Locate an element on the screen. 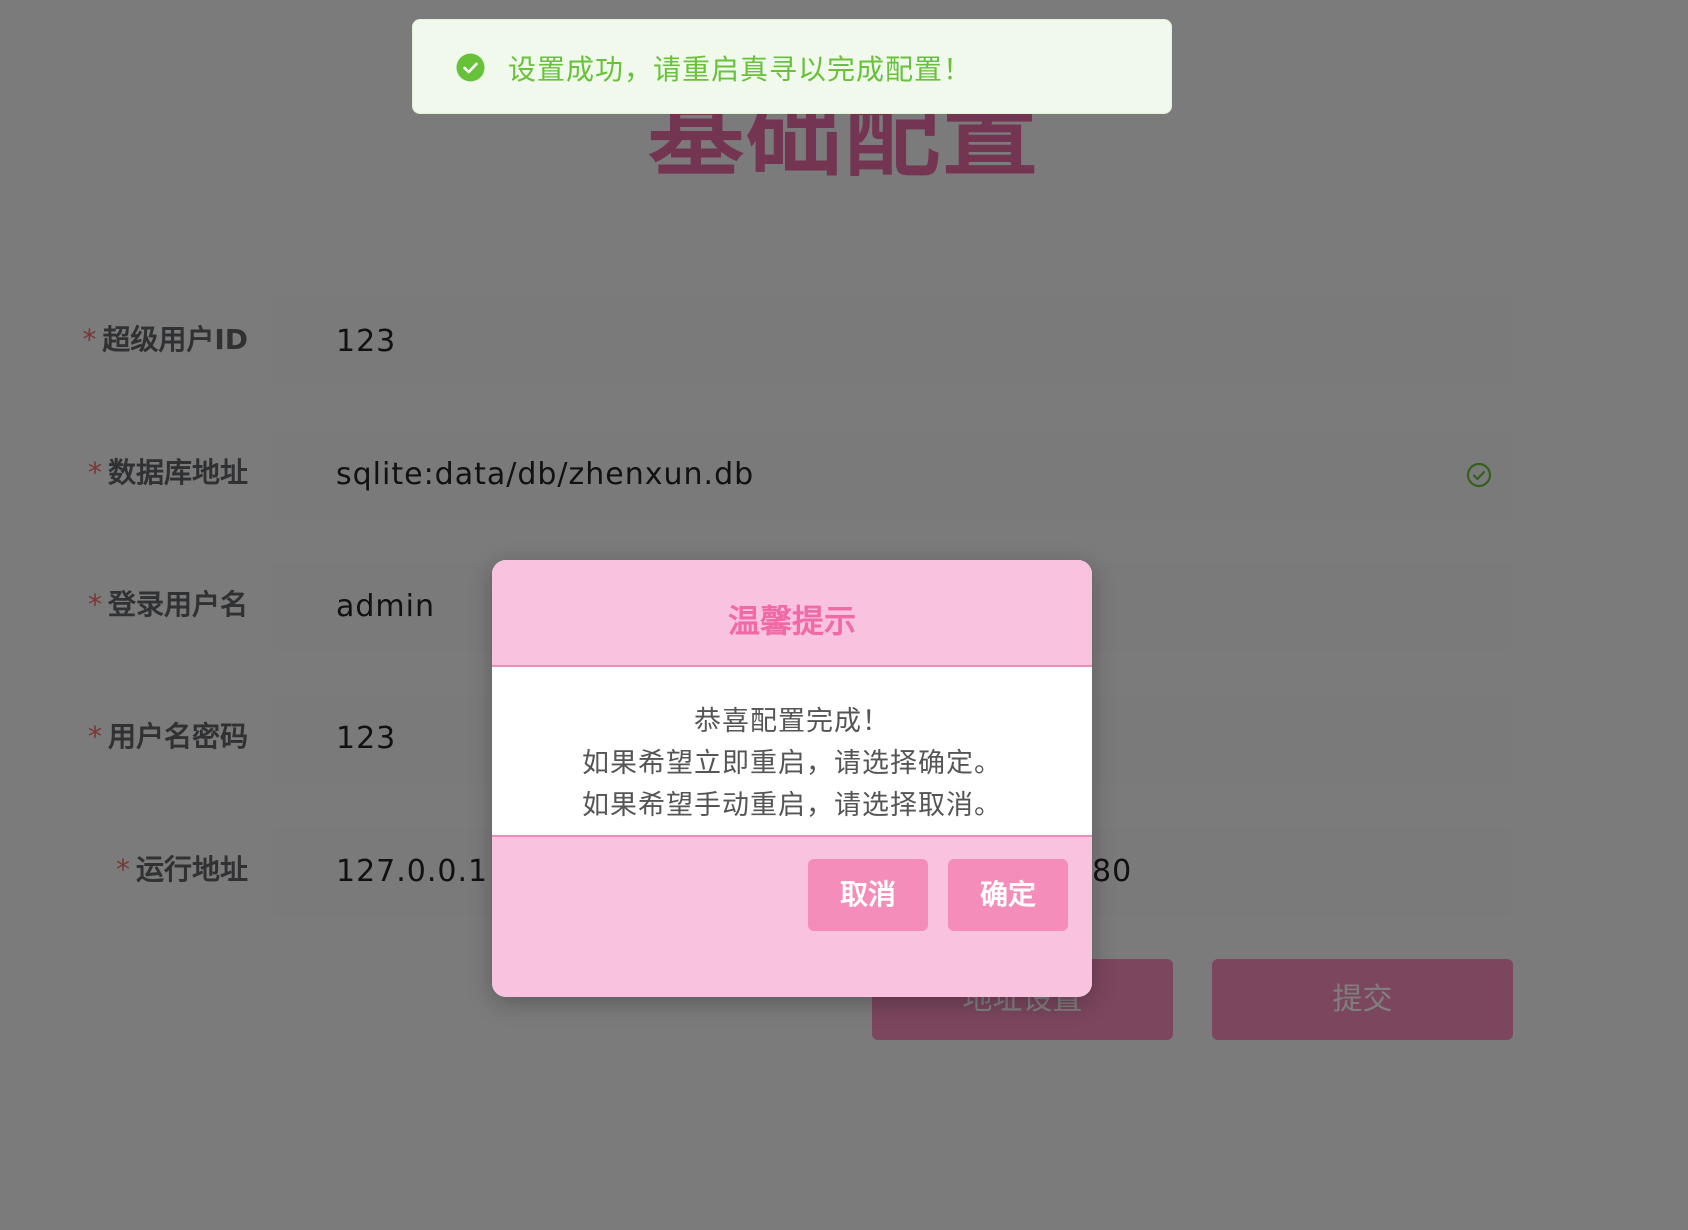 This screenshot has height=1230, width=1688. cancel-button: 取消 is located at coordinates (868, 895).